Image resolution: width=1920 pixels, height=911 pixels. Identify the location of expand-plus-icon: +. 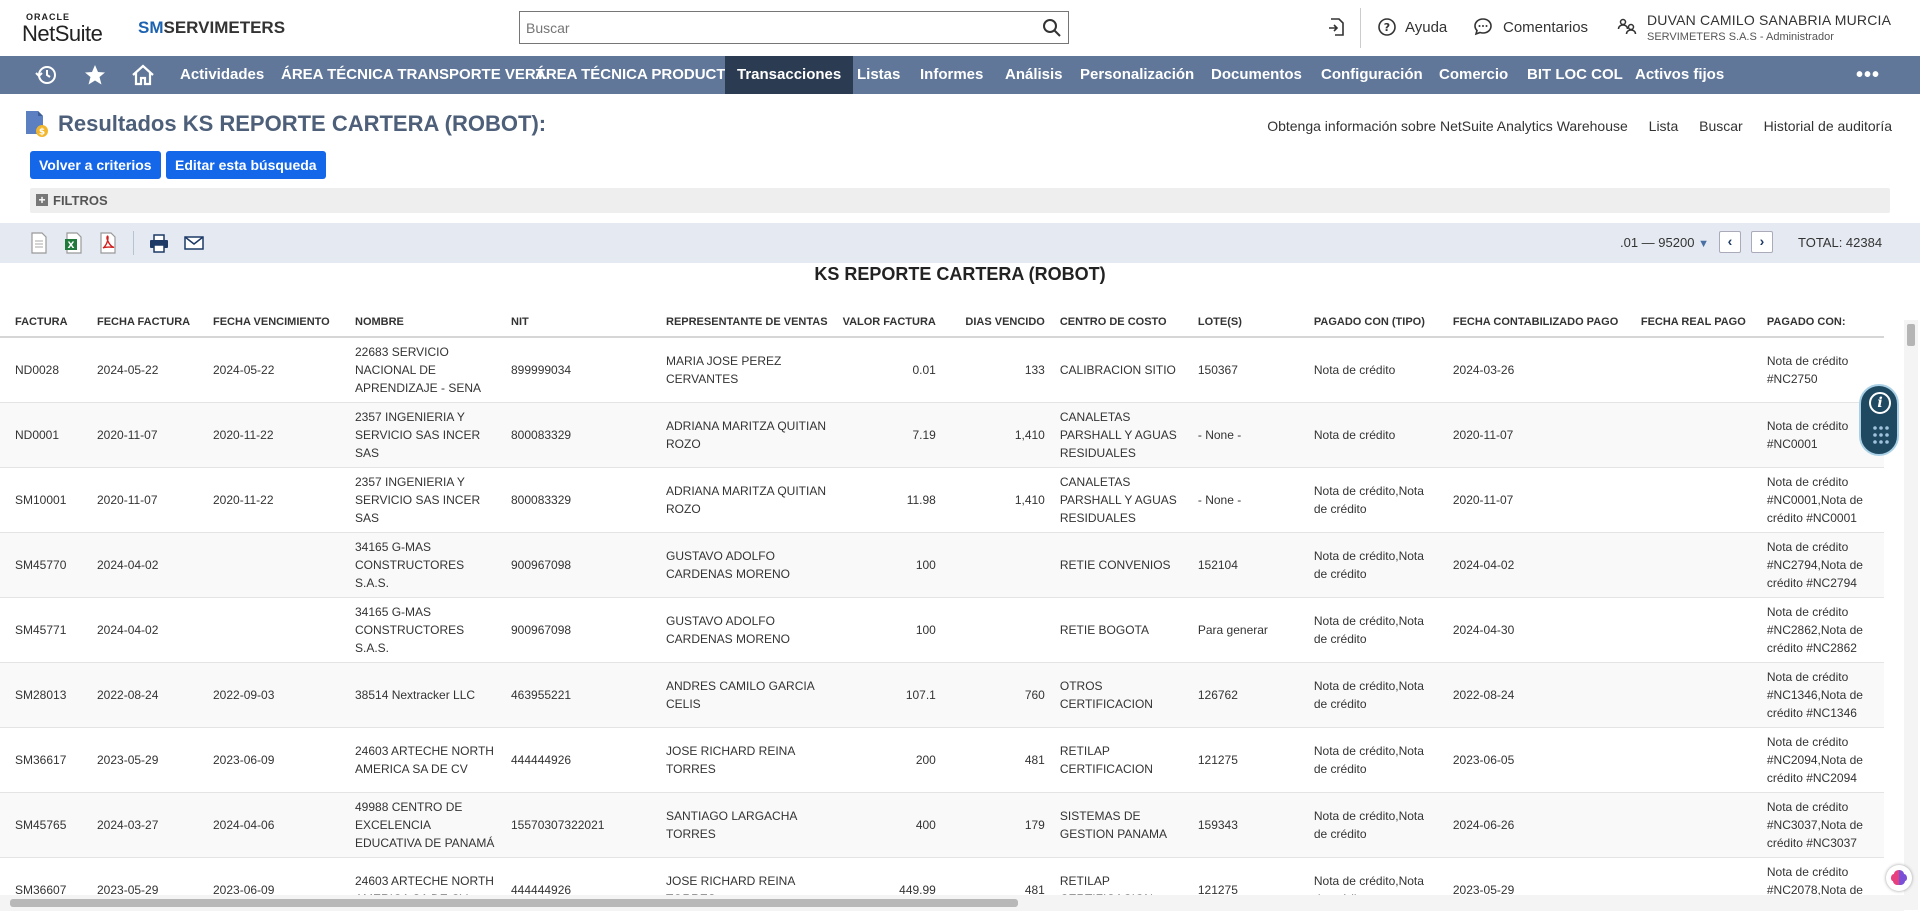
(42, 200).